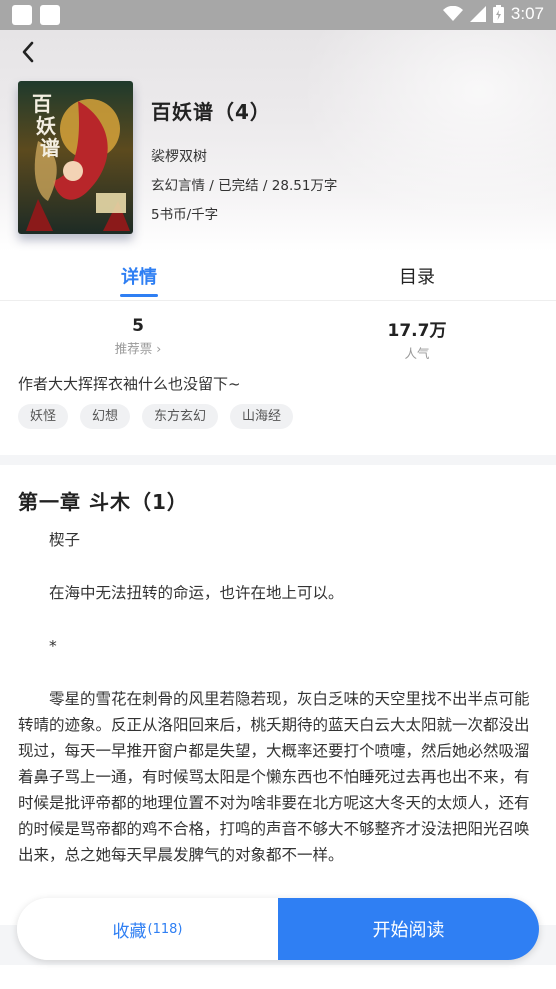 The height and width of the screenshot is (989, 556). I want to click on popularity-value: 17.7万, so click(417, 331).